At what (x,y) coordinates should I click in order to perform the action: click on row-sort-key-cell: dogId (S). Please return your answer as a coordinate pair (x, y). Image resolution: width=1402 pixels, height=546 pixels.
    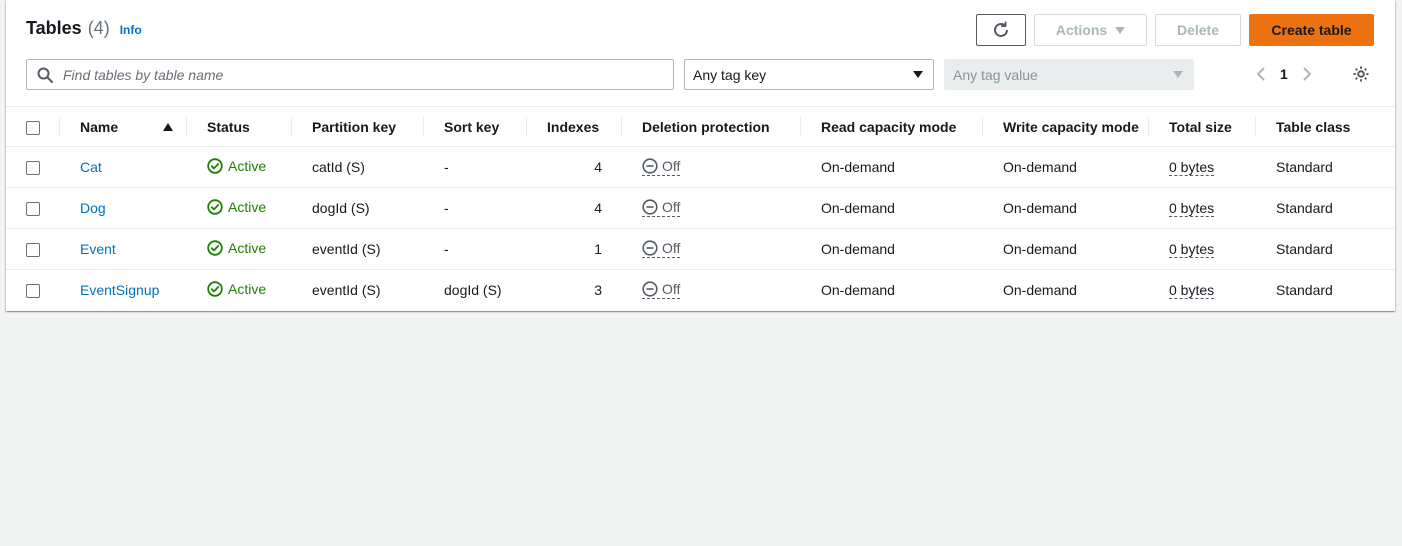
    Looking at the image, I should click on (473, 290).